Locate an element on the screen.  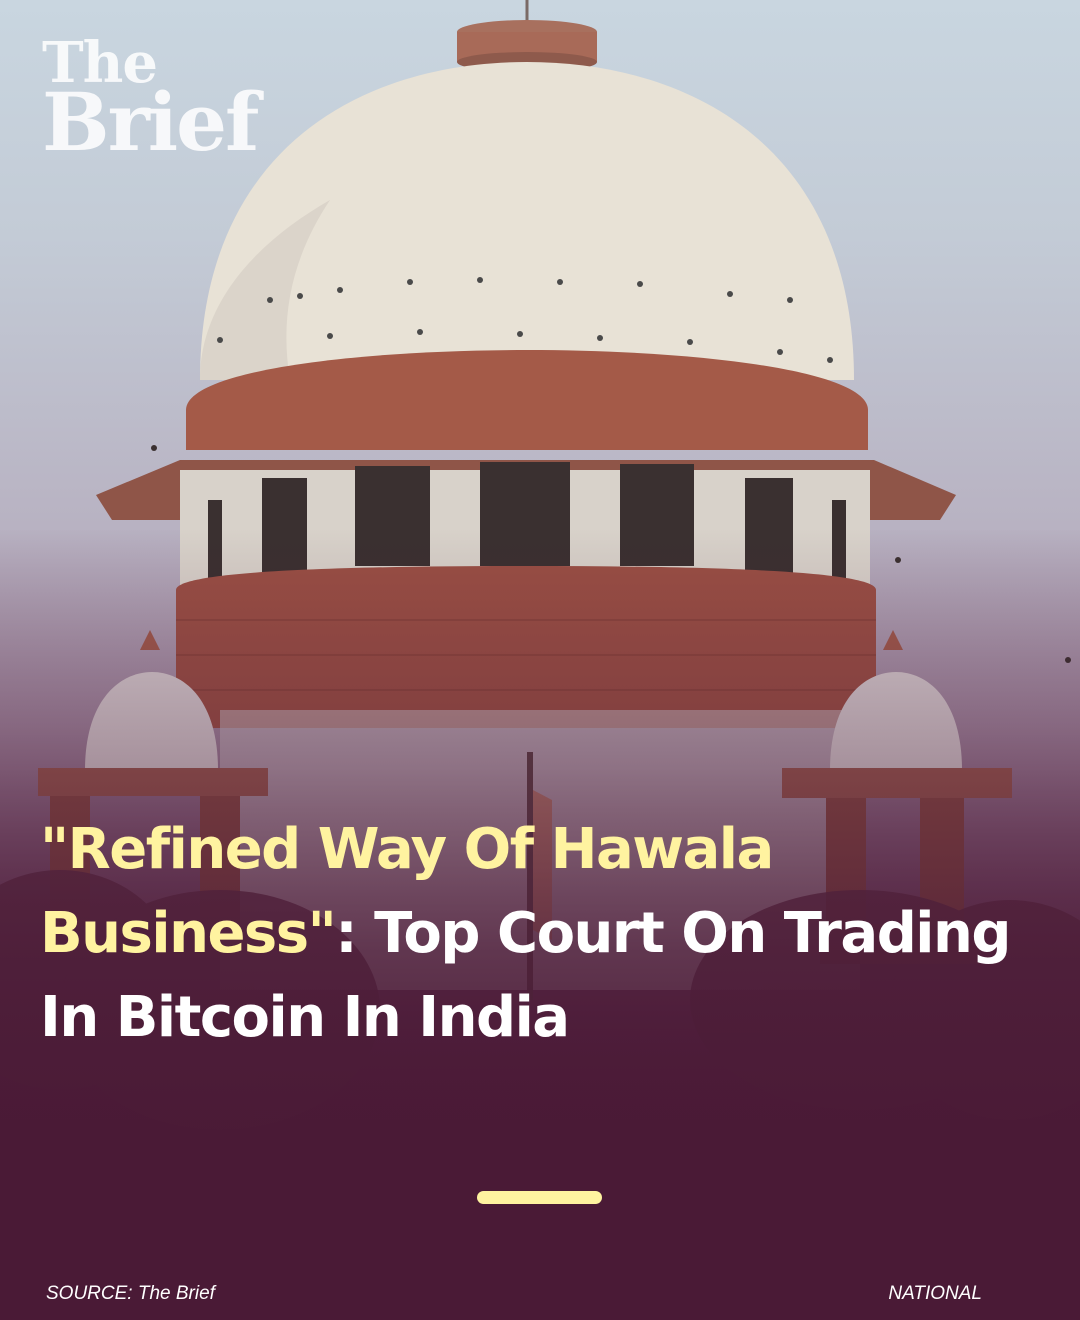
brand-logo: The Brief is located at coordinates (150, 102).